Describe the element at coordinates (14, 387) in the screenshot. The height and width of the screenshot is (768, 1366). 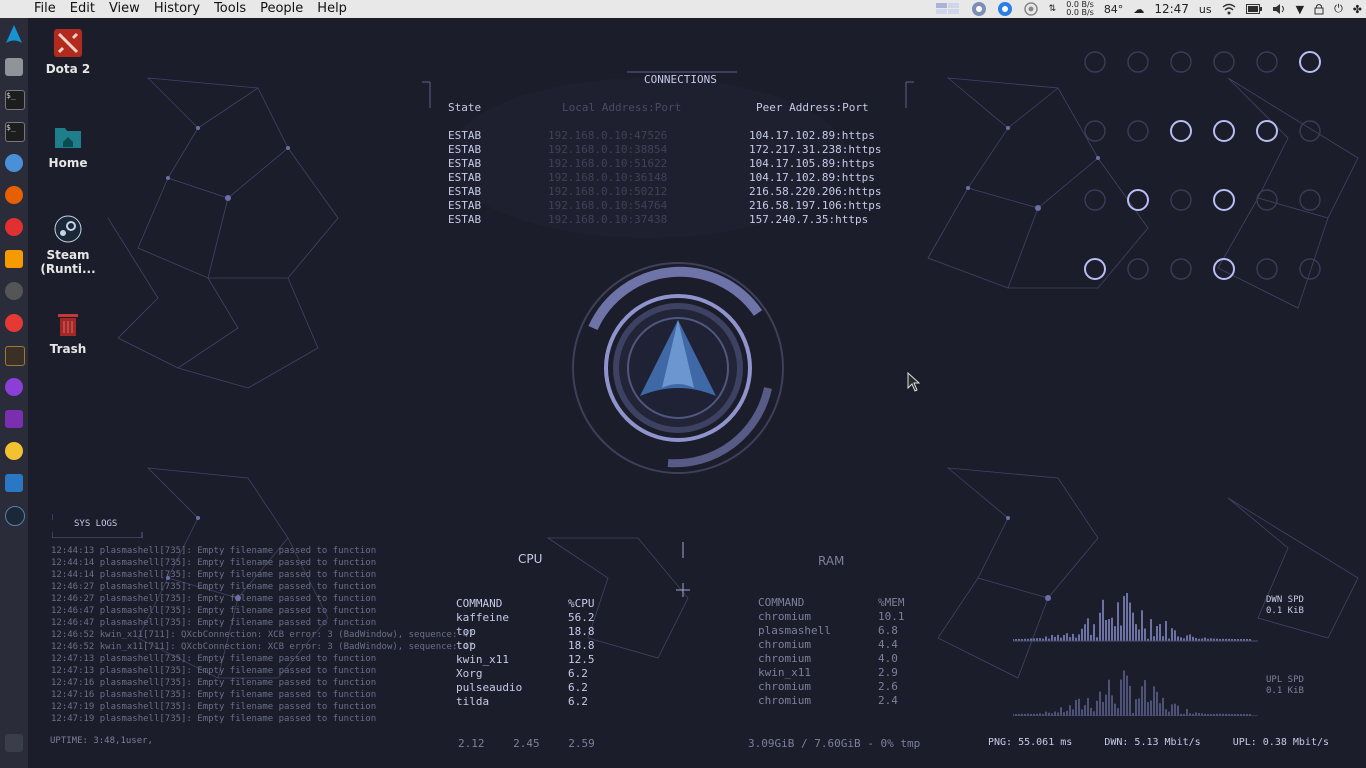
I see `media-player-icon` at that location.